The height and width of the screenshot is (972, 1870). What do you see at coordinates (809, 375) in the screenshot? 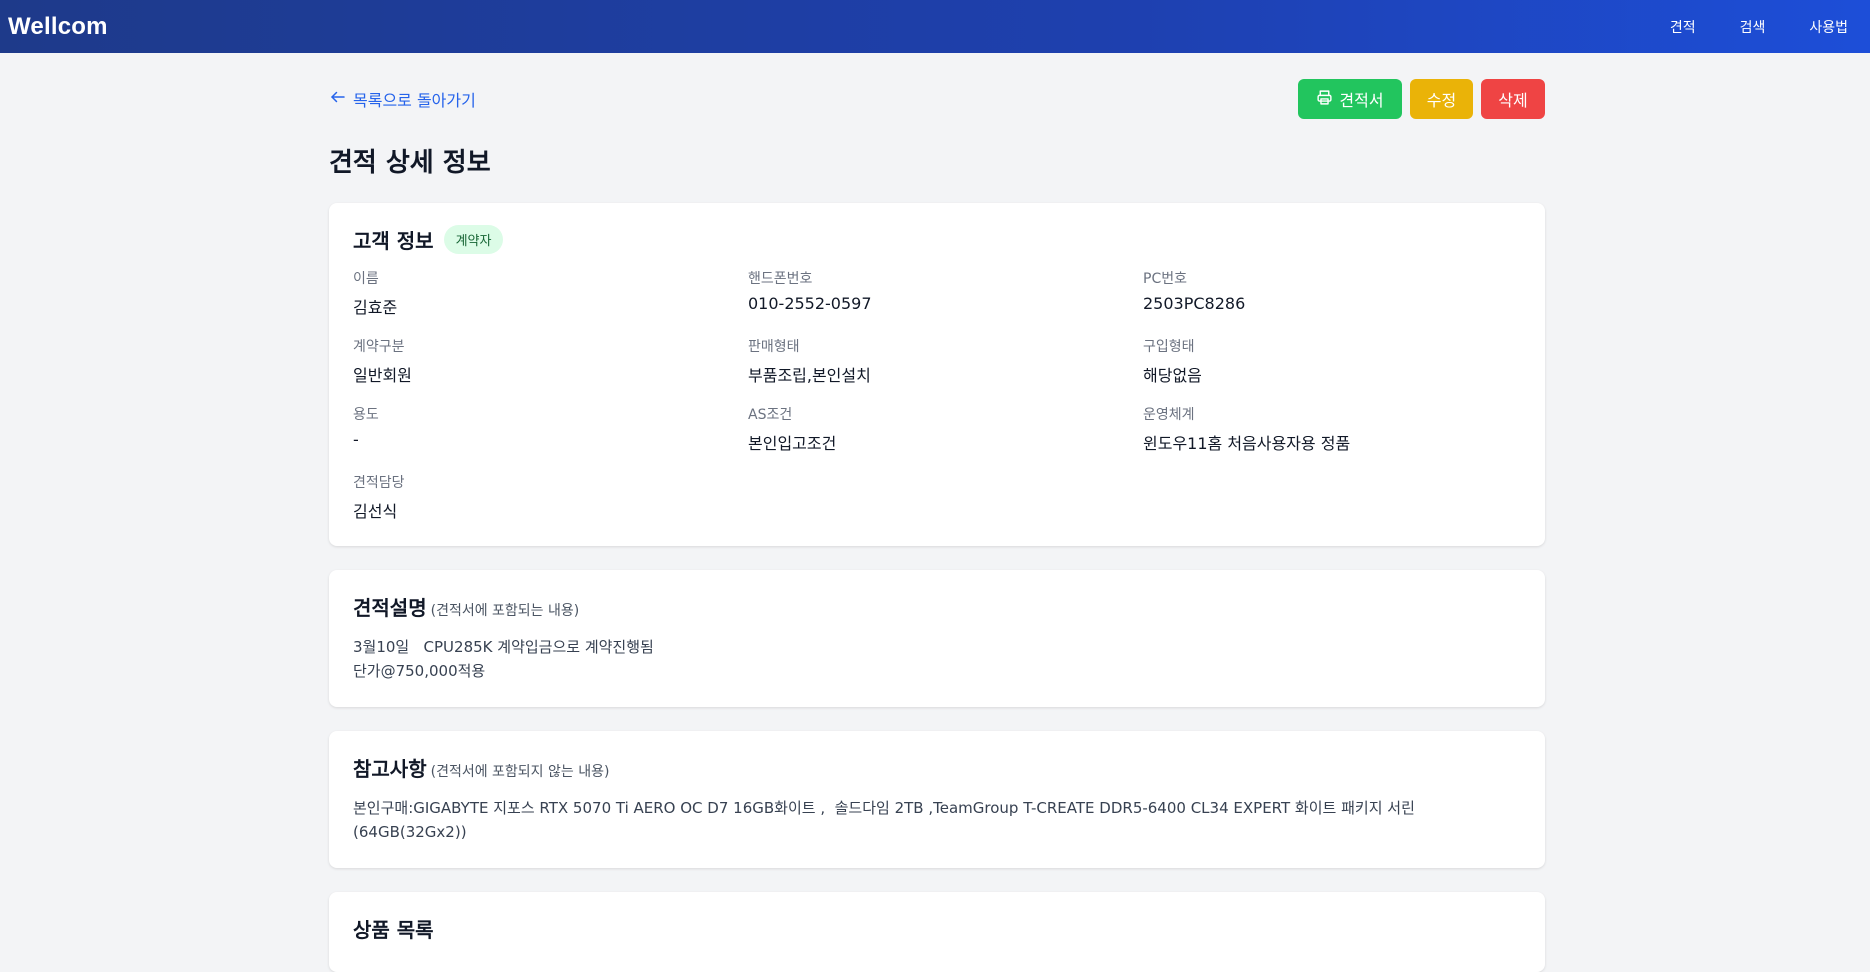
I see `field-value: 부품조립,본인설치` at bounding box center [809, 375].